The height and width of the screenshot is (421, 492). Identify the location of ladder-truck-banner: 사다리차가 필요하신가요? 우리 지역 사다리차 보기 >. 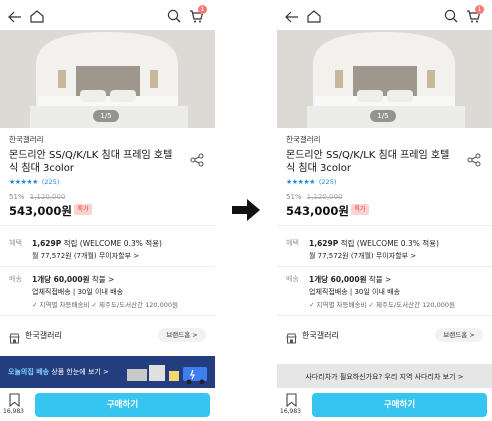
(384, 376).